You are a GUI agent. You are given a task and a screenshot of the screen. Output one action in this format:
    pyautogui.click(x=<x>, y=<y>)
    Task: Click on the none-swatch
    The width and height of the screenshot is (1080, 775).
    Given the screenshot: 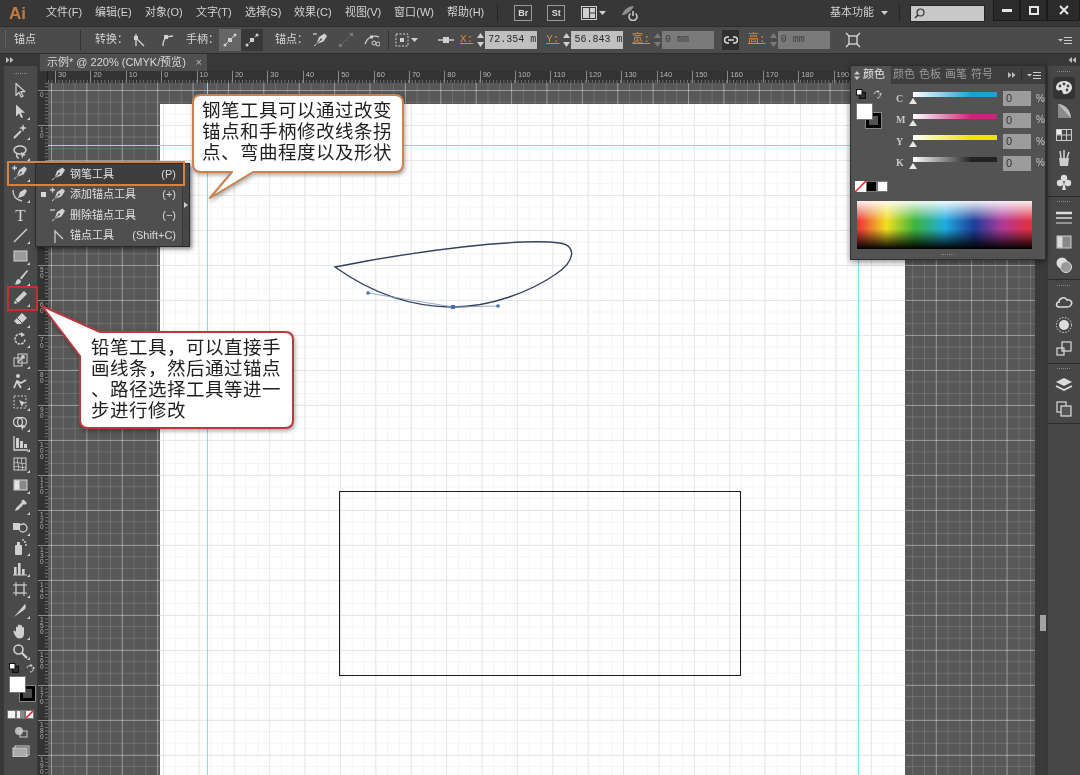 What is the action you would take?
    pyautogui.click(x=860, y=186)
    